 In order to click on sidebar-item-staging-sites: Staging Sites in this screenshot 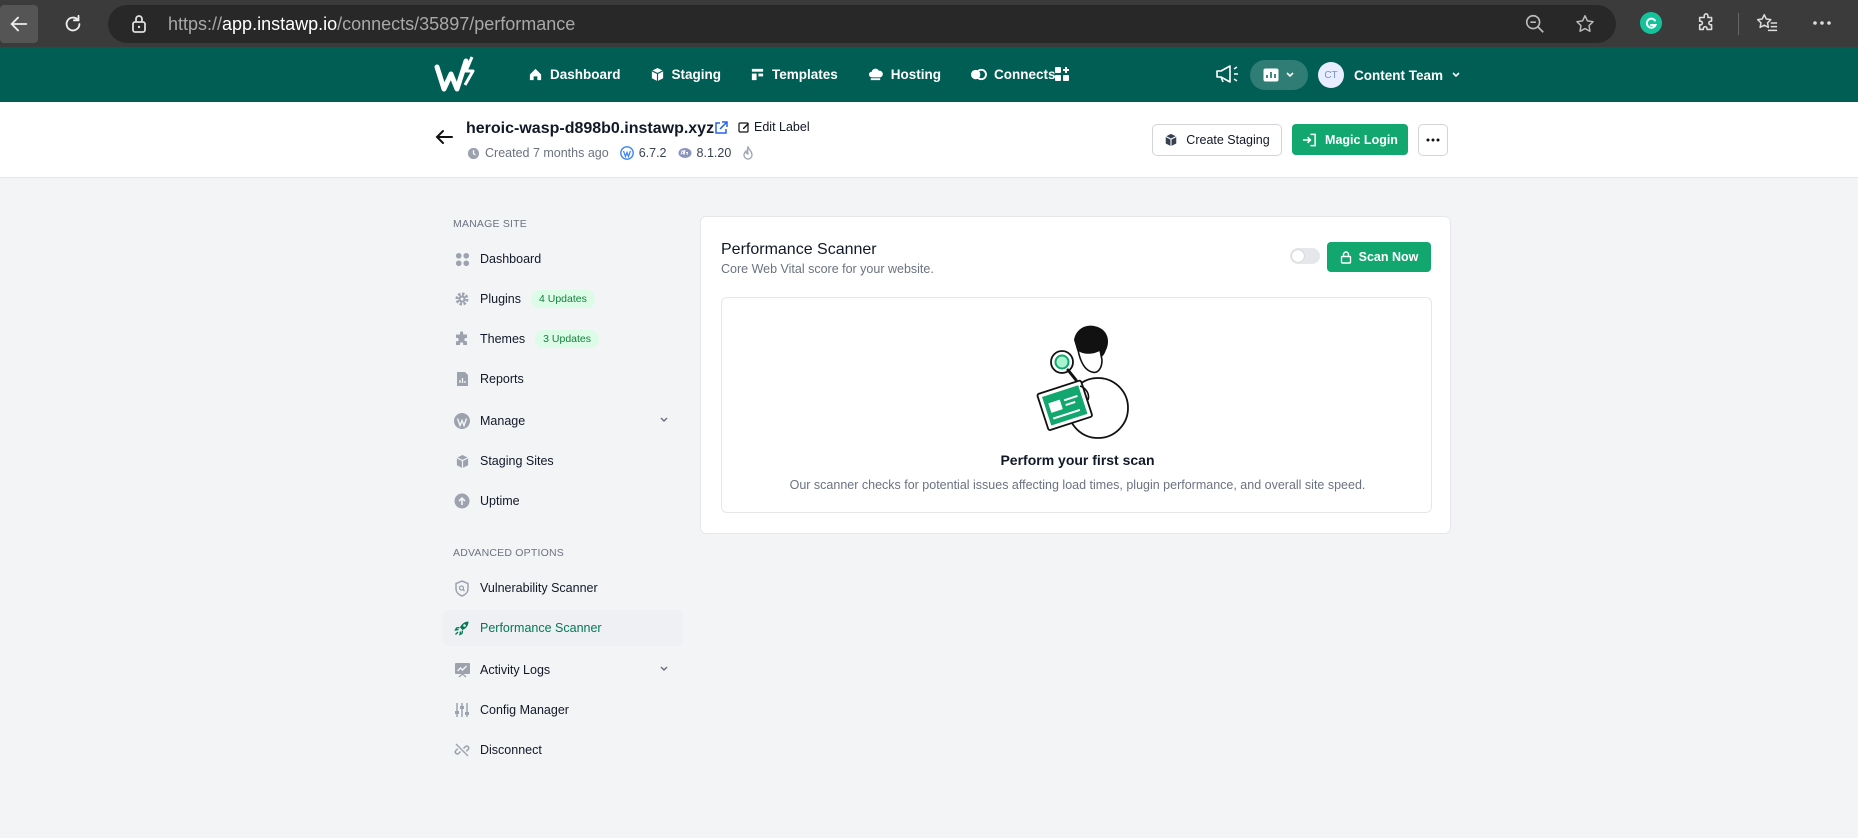, I will do `click(563, 461)`.